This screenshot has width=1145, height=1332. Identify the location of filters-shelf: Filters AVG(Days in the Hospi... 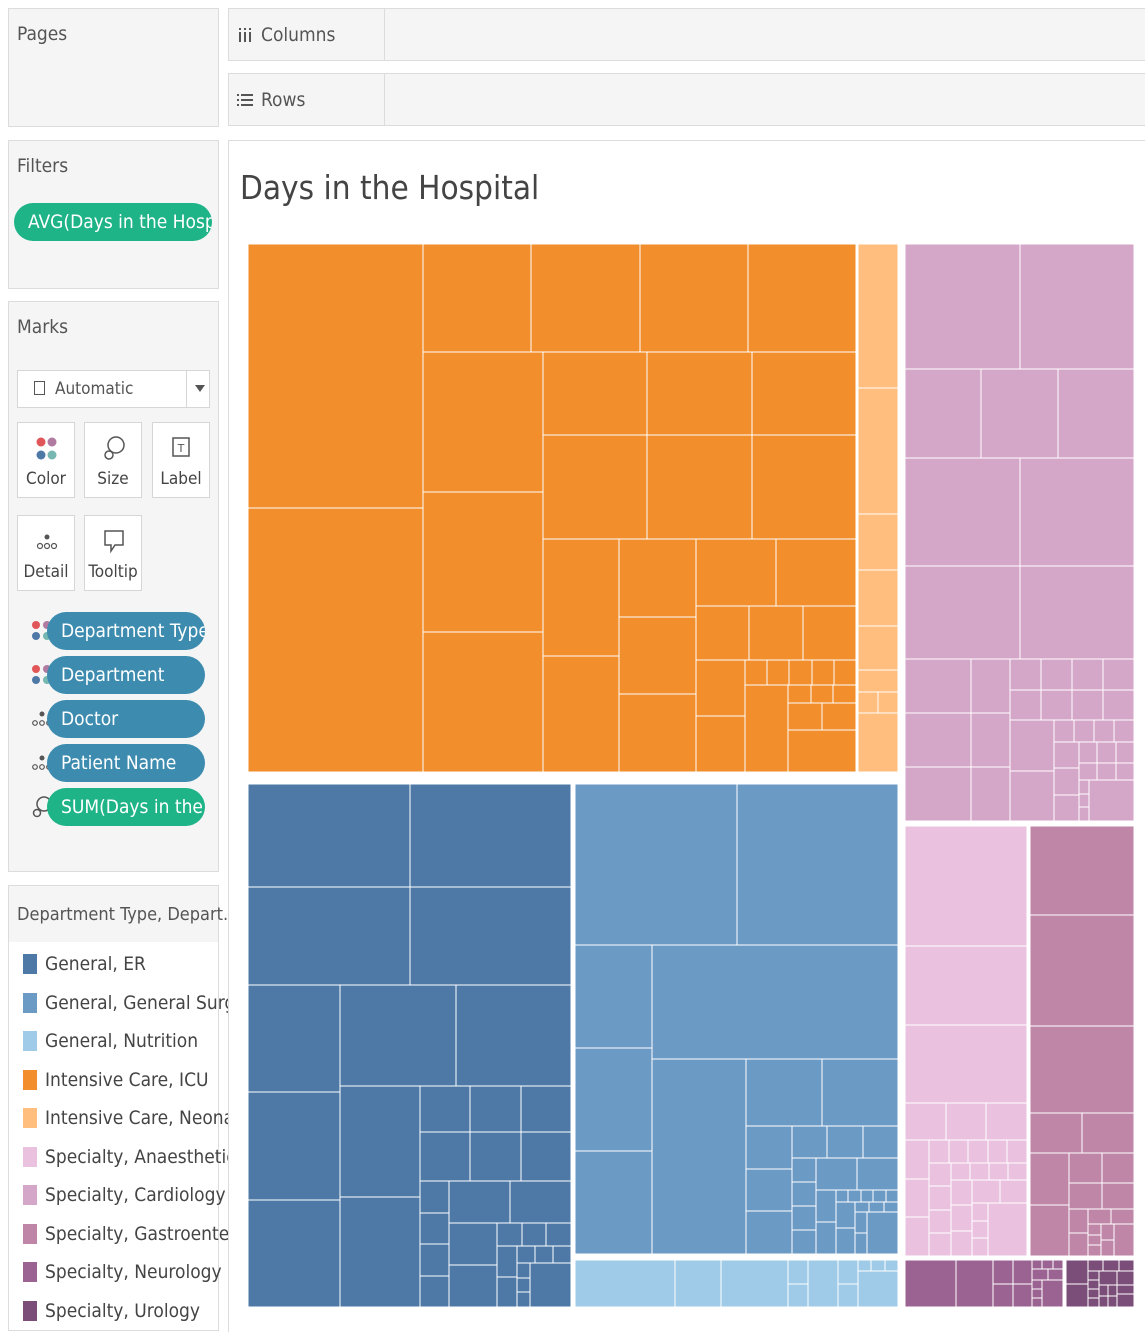
(113, 214).